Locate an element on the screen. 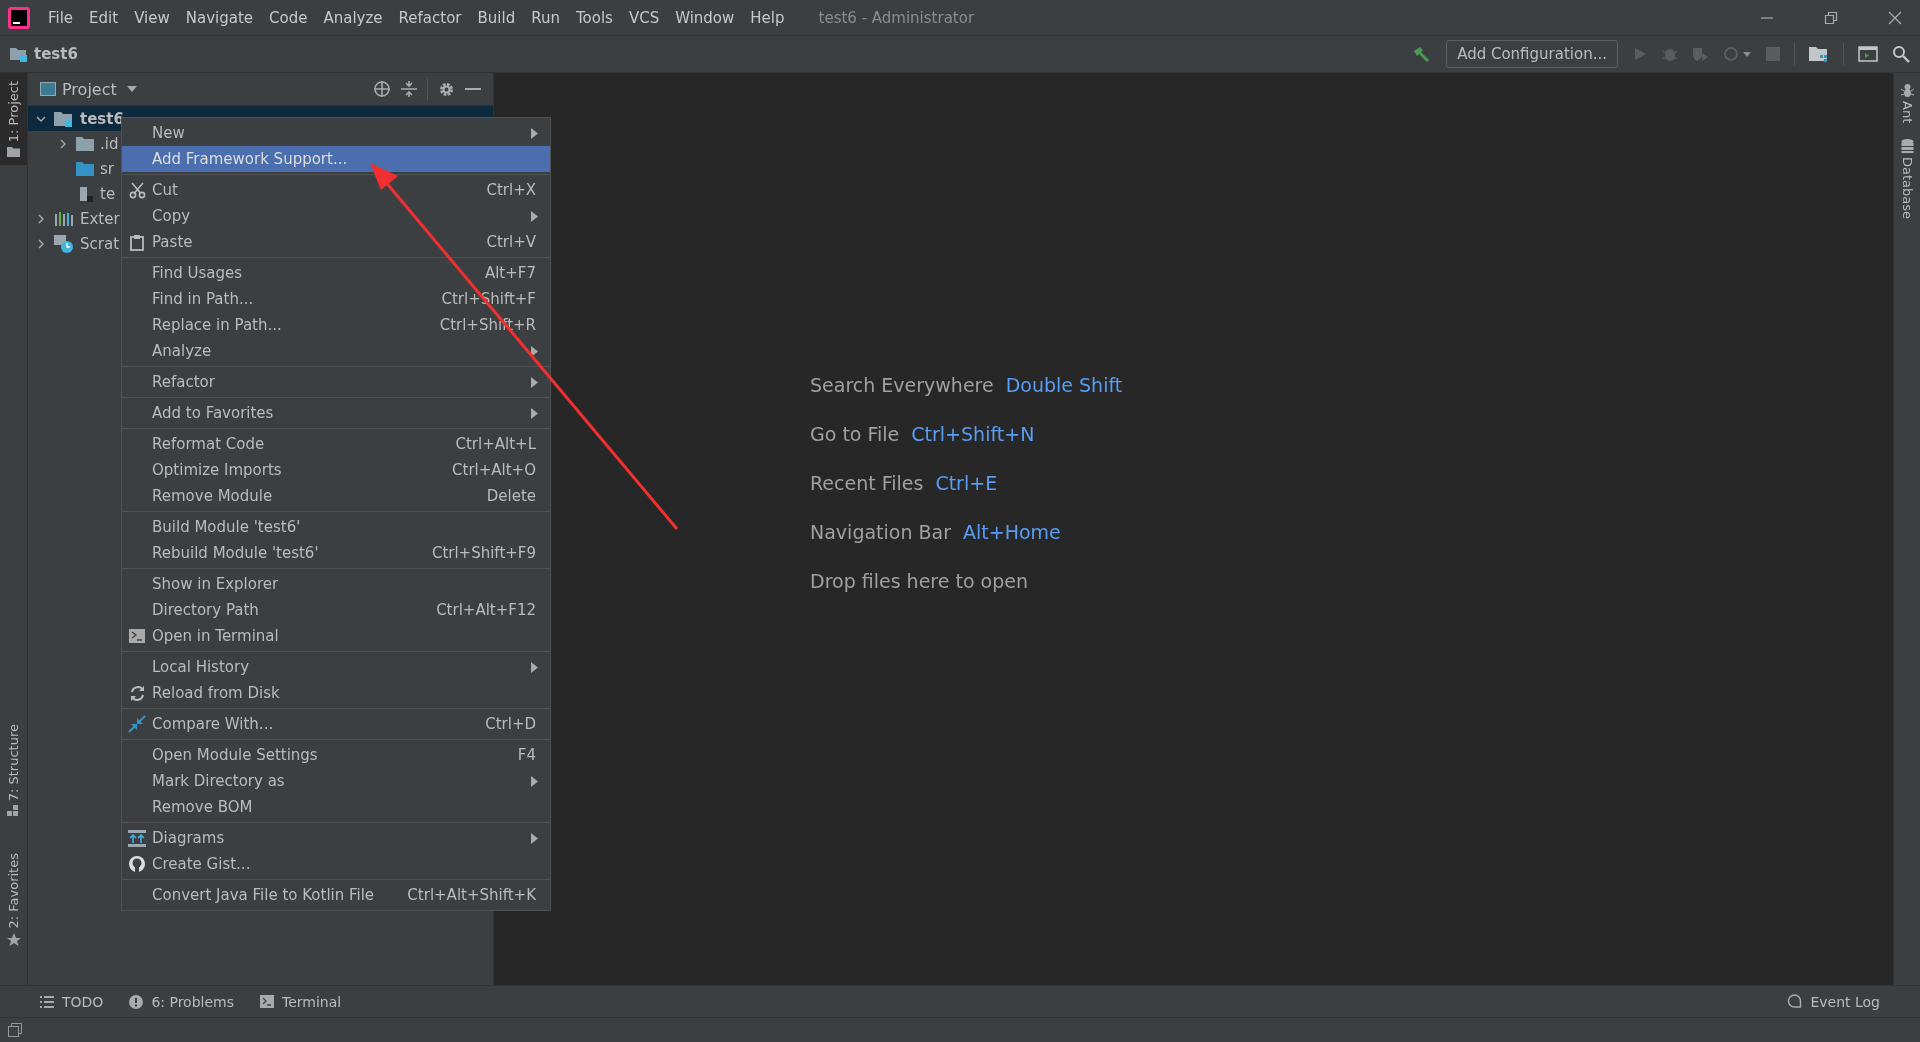  window-title: test6 - Administrator is located at coordinates (896, 17).